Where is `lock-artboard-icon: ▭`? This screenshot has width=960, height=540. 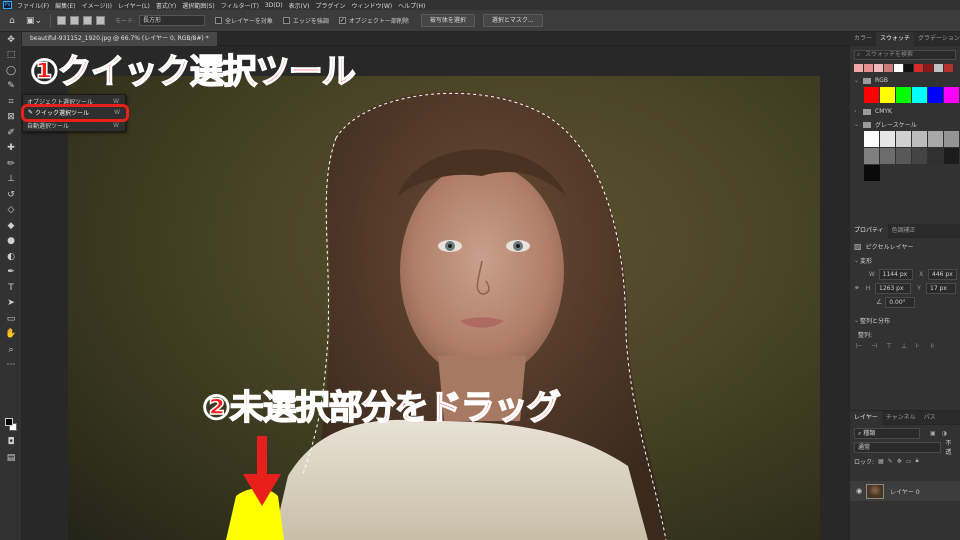 lock-artboard-icon: ▭ is located at coordinates (909, 461).